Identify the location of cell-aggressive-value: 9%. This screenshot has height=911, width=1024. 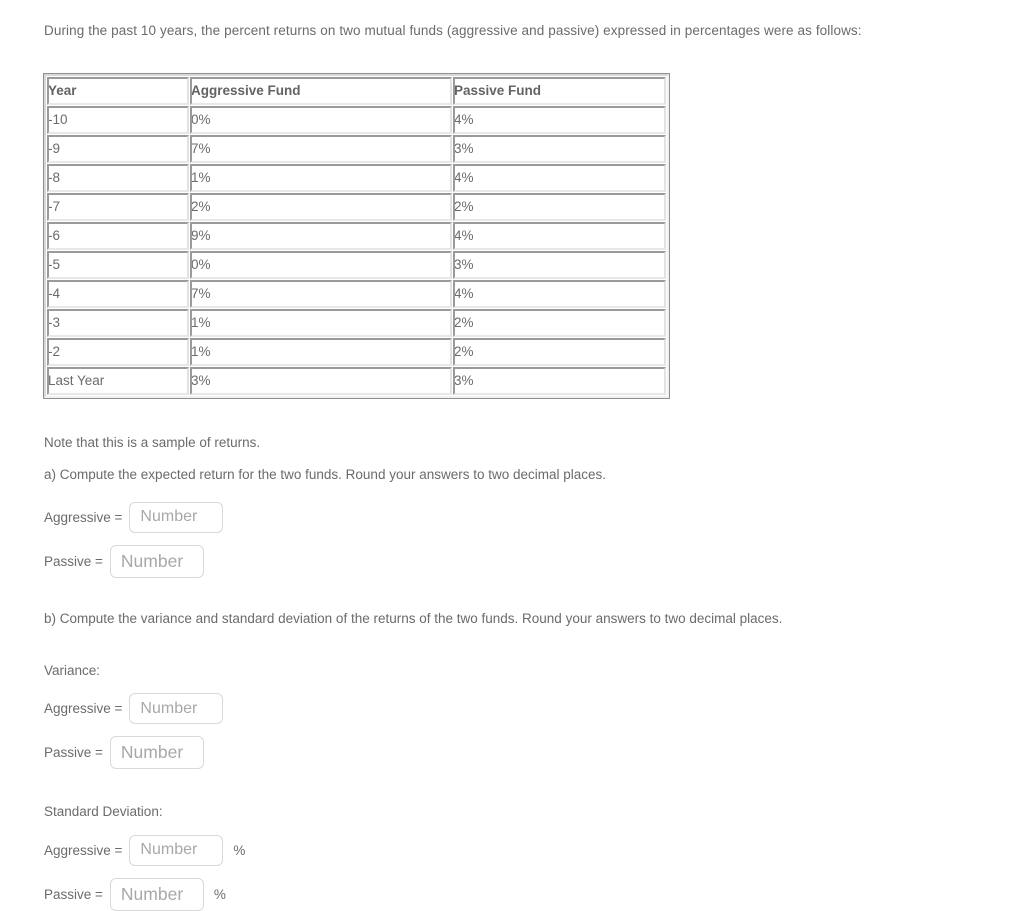
(201, 235).